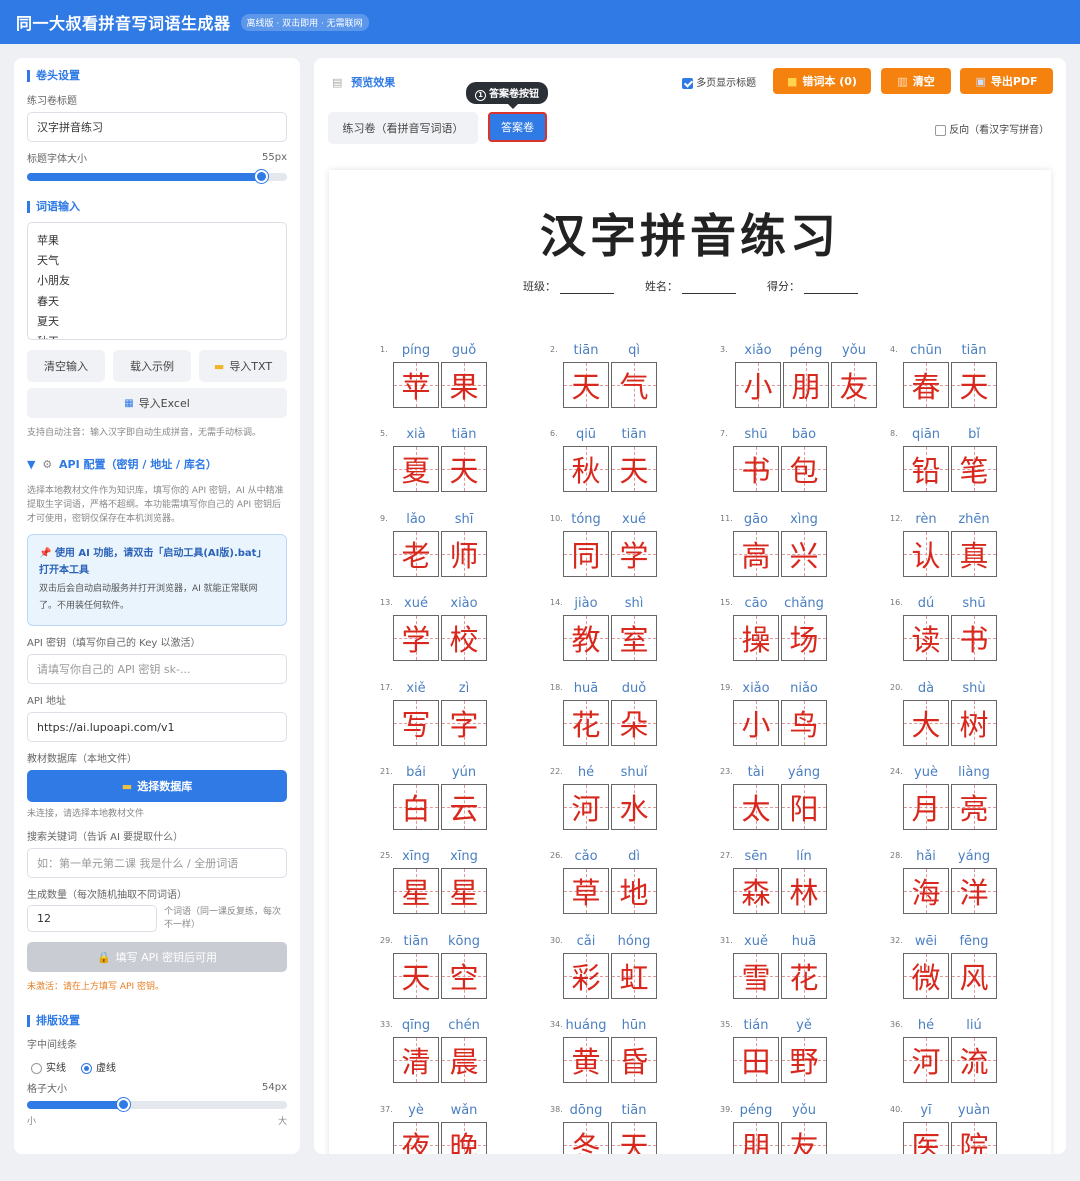  I want to click on pinyin-label: gāo, so click(756, 519).